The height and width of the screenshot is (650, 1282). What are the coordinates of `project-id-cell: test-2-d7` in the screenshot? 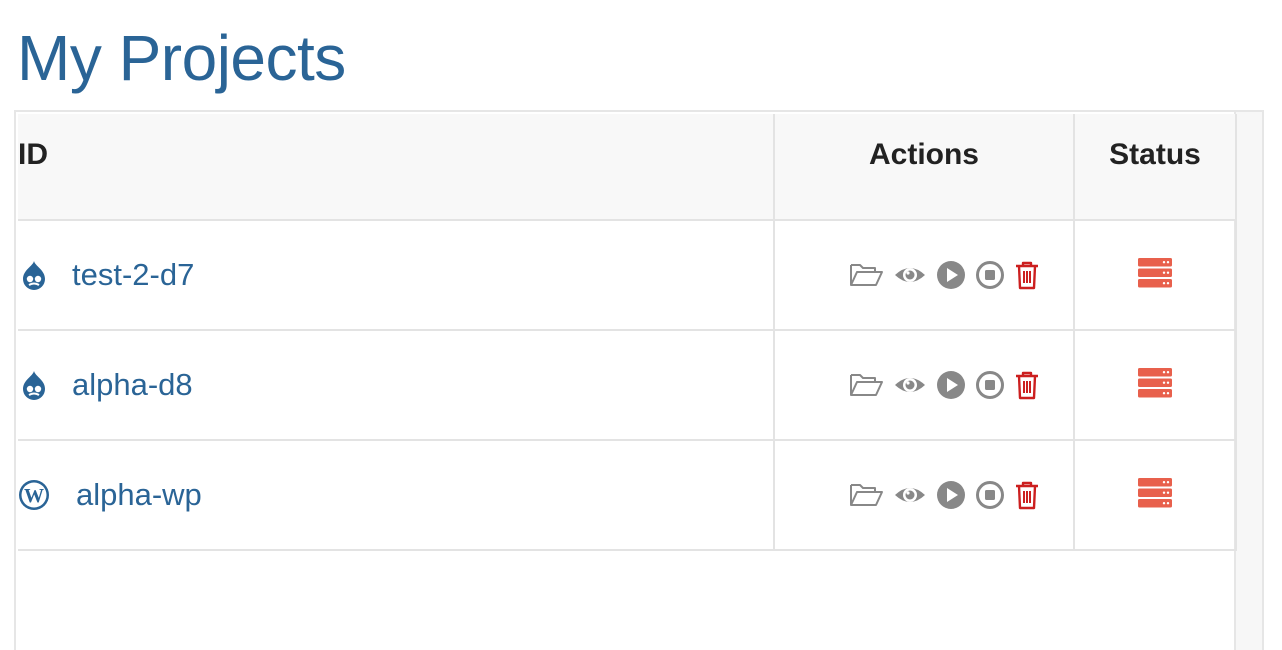 It's located at (396, 275).